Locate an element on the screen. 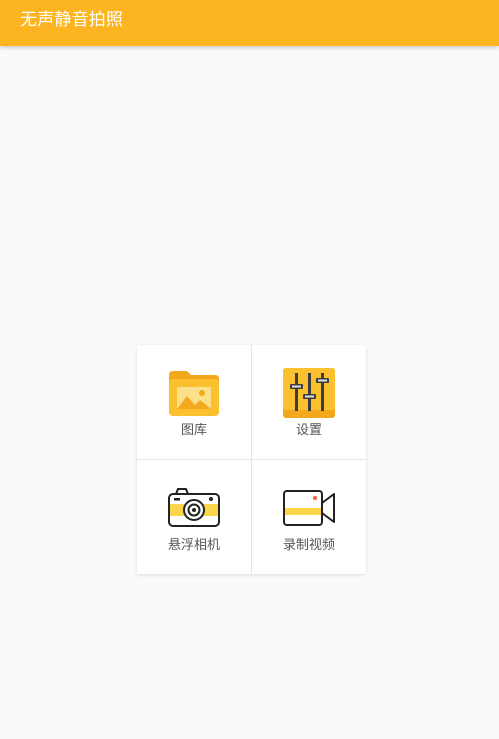  feature-grid: 图库 设置 悬浮相机 录制视频 is located at coordinates (251, 459).